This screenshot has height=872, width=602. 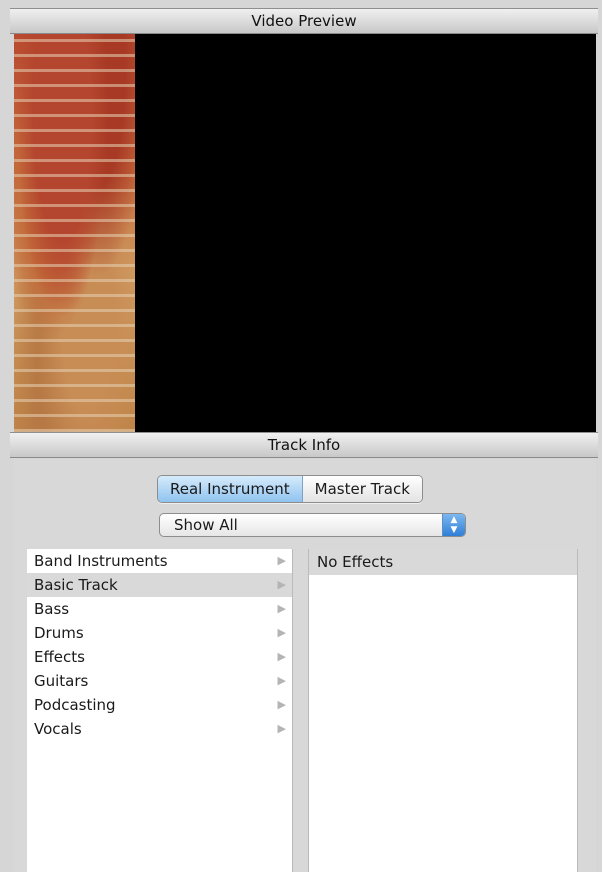 What do you see at coordinates (362, 489) in the screenshot?
I see `master-track-tab: Master Track` at bounding box center [362, 489].